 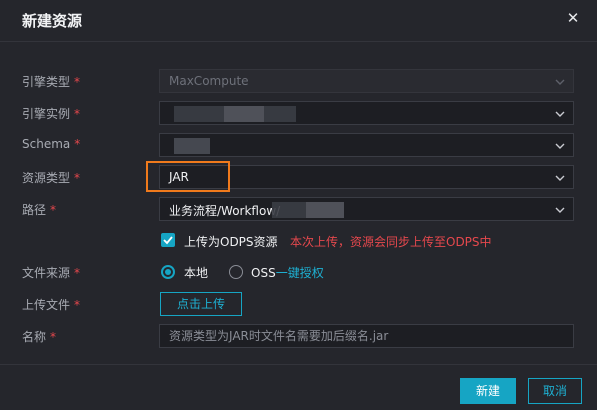 What do you see at coordinates (298, 304) in the screenshot?
I see `upload-file-row: 上传文件 *` at bounding box center [298, 304].